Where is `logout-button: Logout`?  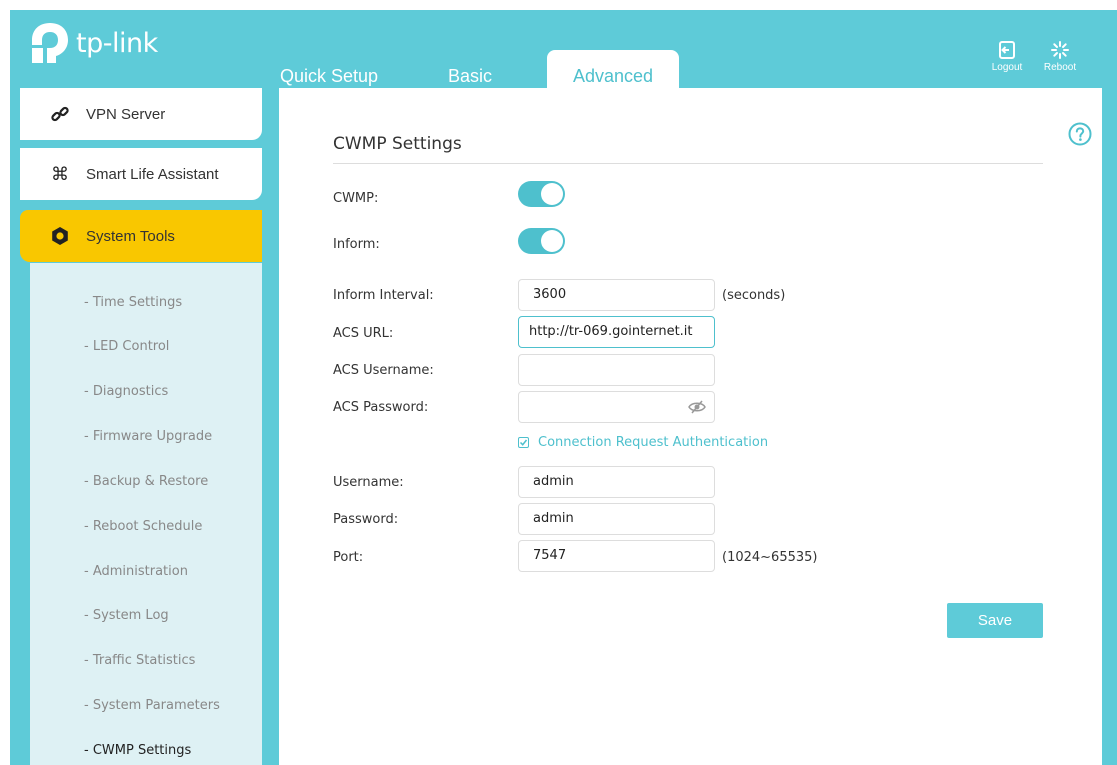
logout-button: Logout is located at coordinates (1007, 56).